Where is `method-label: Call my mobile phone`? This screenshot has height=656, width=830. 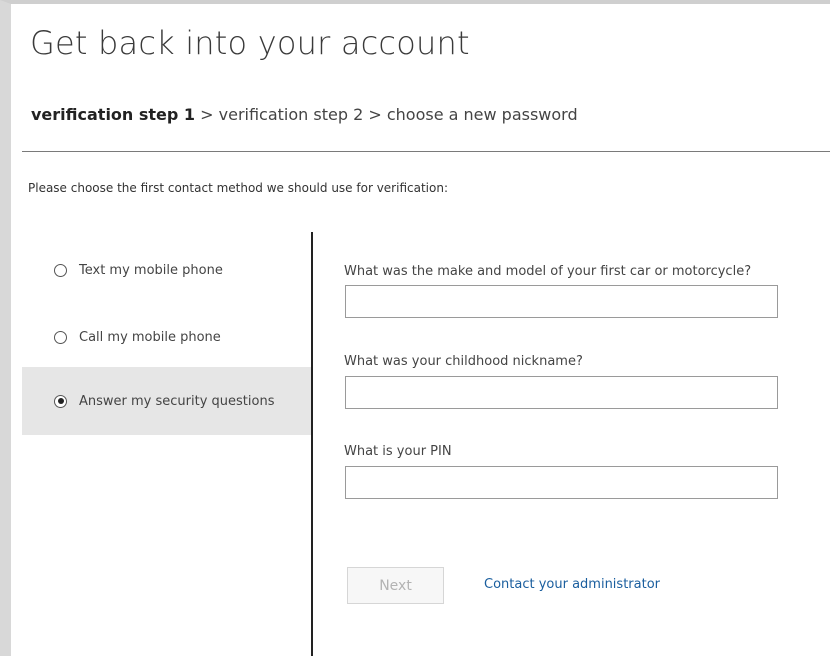 method-label: Call my mobile phone is located at coordinates (150, 337).